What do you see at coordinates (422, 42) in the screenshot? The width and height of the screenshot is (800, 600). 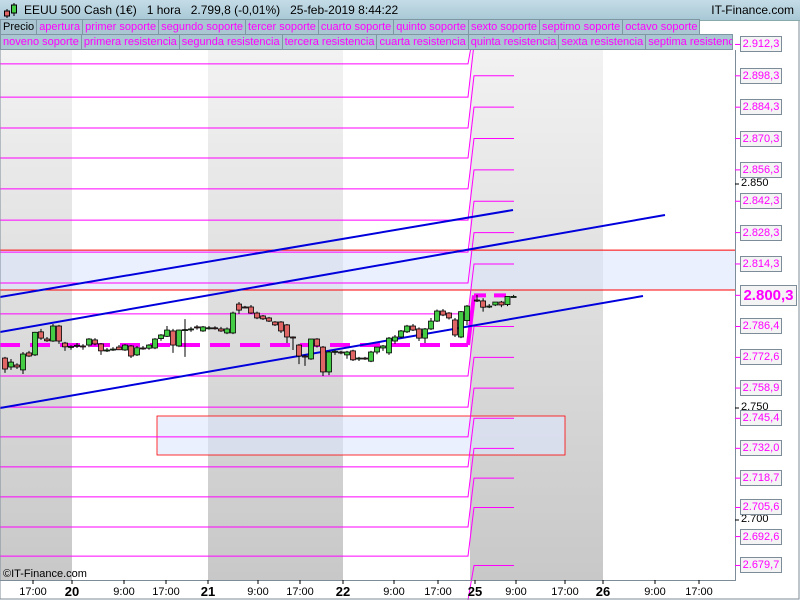 I see `legend-tab: cuarta resistencia` at bounding box center [422, 42].